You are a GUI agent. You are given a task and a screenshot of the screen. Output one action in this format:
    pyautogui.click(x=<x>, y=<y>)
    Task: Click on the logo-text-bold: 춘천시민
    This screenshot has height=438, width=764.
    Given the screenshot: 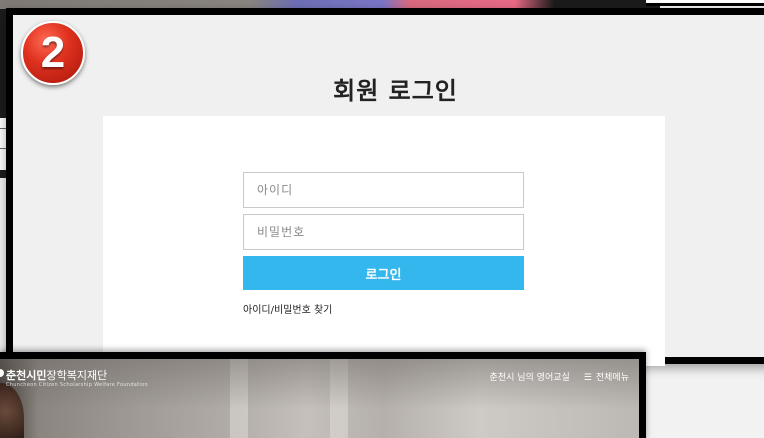 What is the action you would take?
    pyautogui.click(x=26, y=375)
    